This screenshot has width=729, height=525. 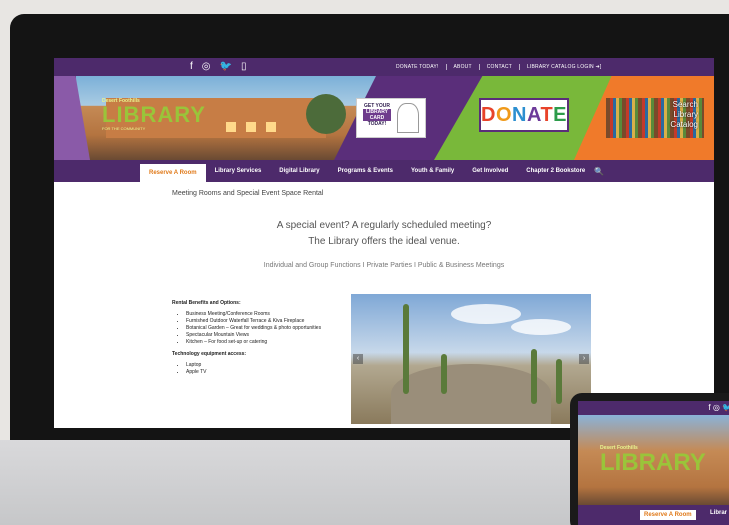 What do you see at coordinates (417, 67) in the screenshot?
I see `donate-today-link: DONATE TODAY!` at bounding box center [417, 67].